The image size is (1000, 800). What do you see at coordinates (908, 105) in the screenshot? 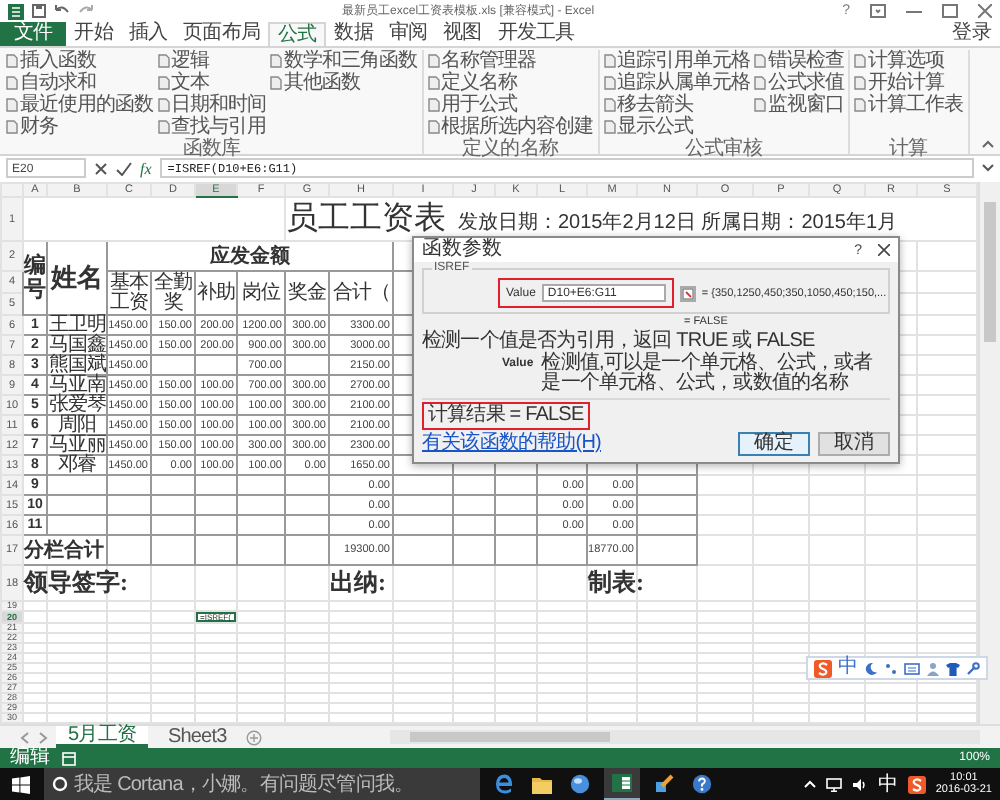
I see `ribbon-button: 计算工作表` at bounding box center [908, 105].